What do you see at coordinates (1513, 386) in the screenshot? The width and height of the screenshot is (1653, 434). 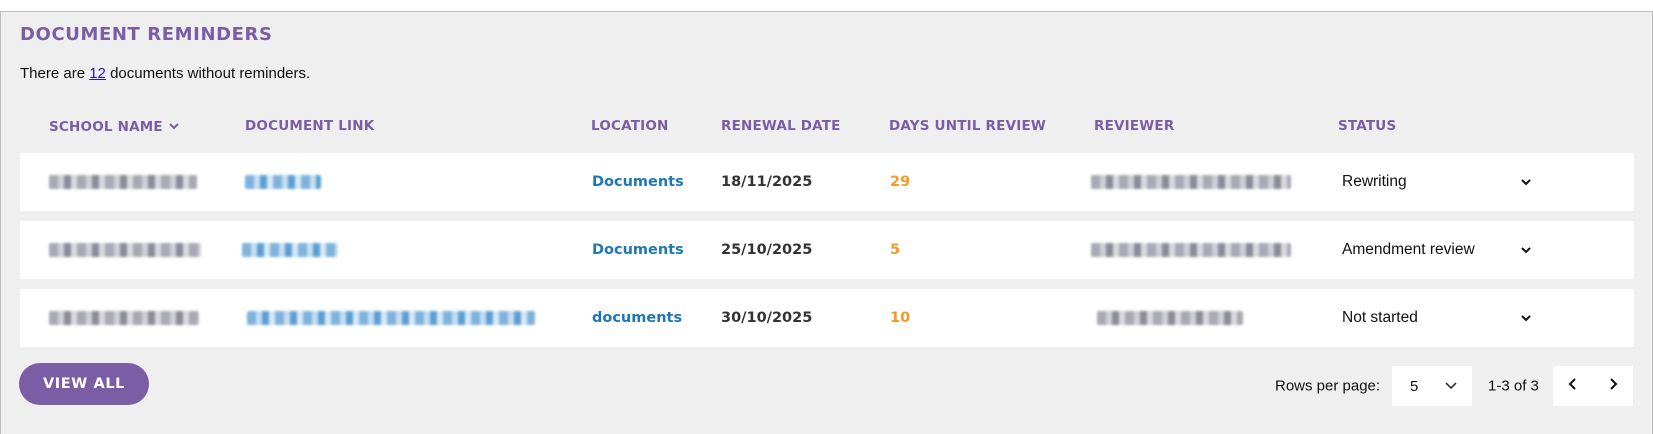 I see `pagination-range: 1-3 of 3` at bounding box center [1513, 386].